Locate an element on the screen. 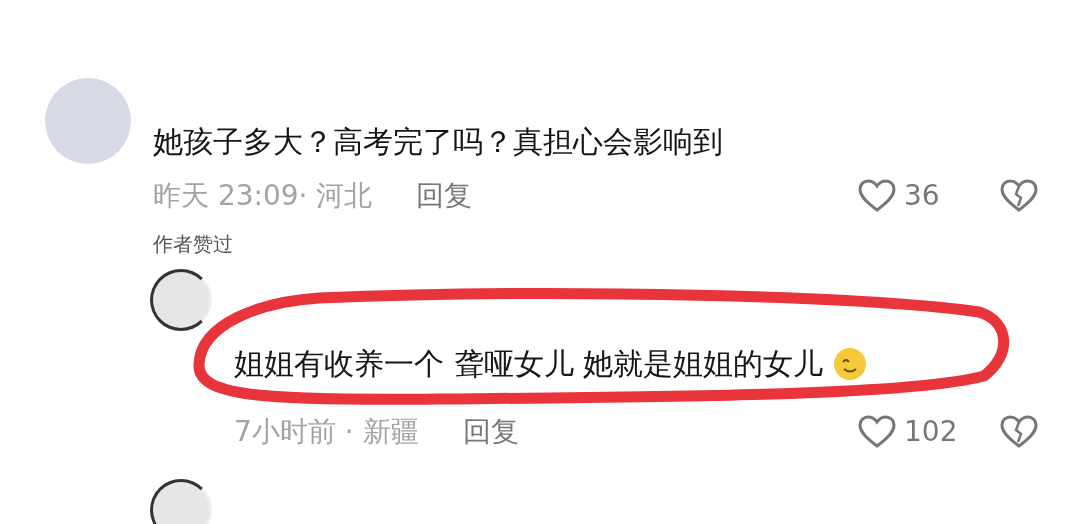 The image size is (1080, 524). like-count: 36 is located at coordinates (922, 196).